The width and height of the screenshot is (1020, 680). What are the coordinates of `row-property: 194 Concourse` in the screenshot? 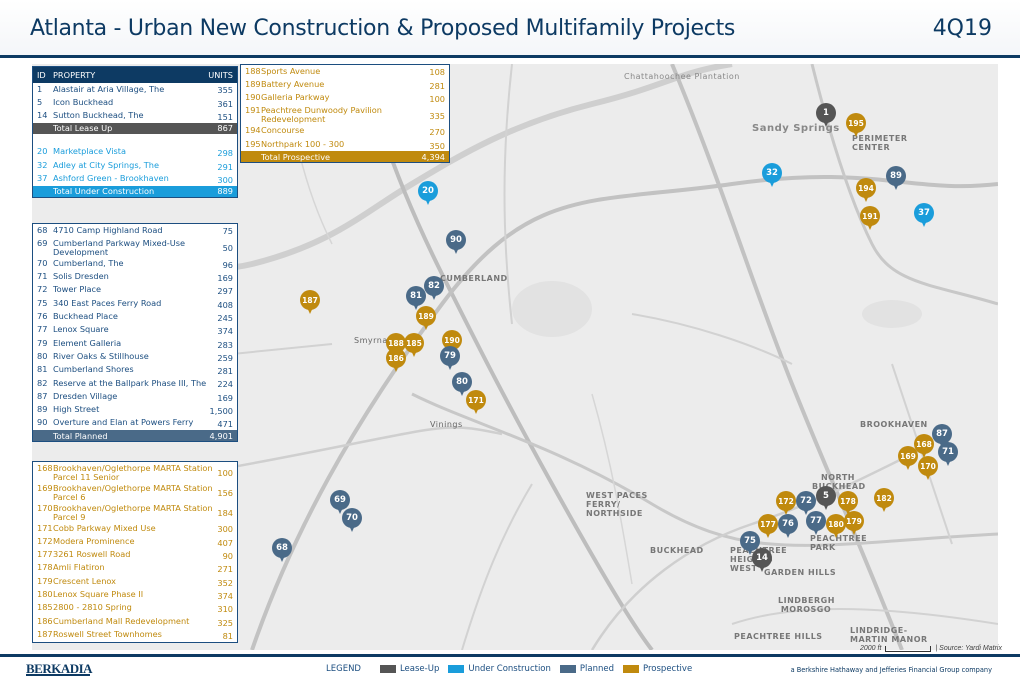 It's located at (274, 130).